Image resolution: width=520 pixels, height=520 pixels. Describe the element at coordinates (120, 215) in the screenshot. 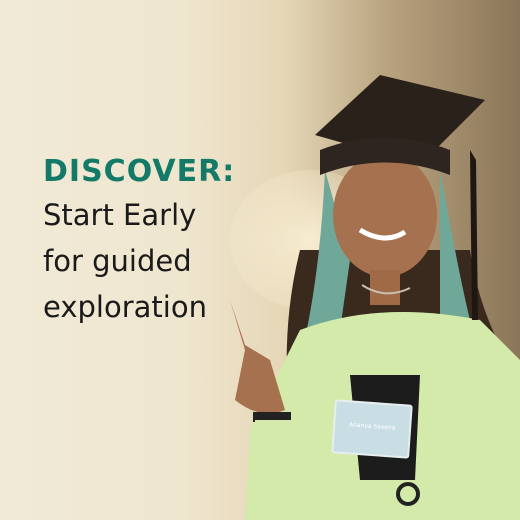

I see `tagline-line-1: Start Early` at that location.